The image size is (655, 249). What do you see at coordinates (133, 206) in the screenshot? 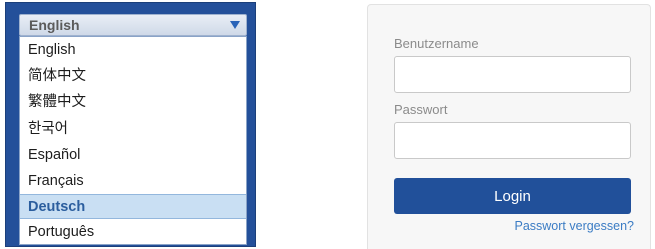
I see `language-option-german: Deutsch` at bounding box center [133, 206].